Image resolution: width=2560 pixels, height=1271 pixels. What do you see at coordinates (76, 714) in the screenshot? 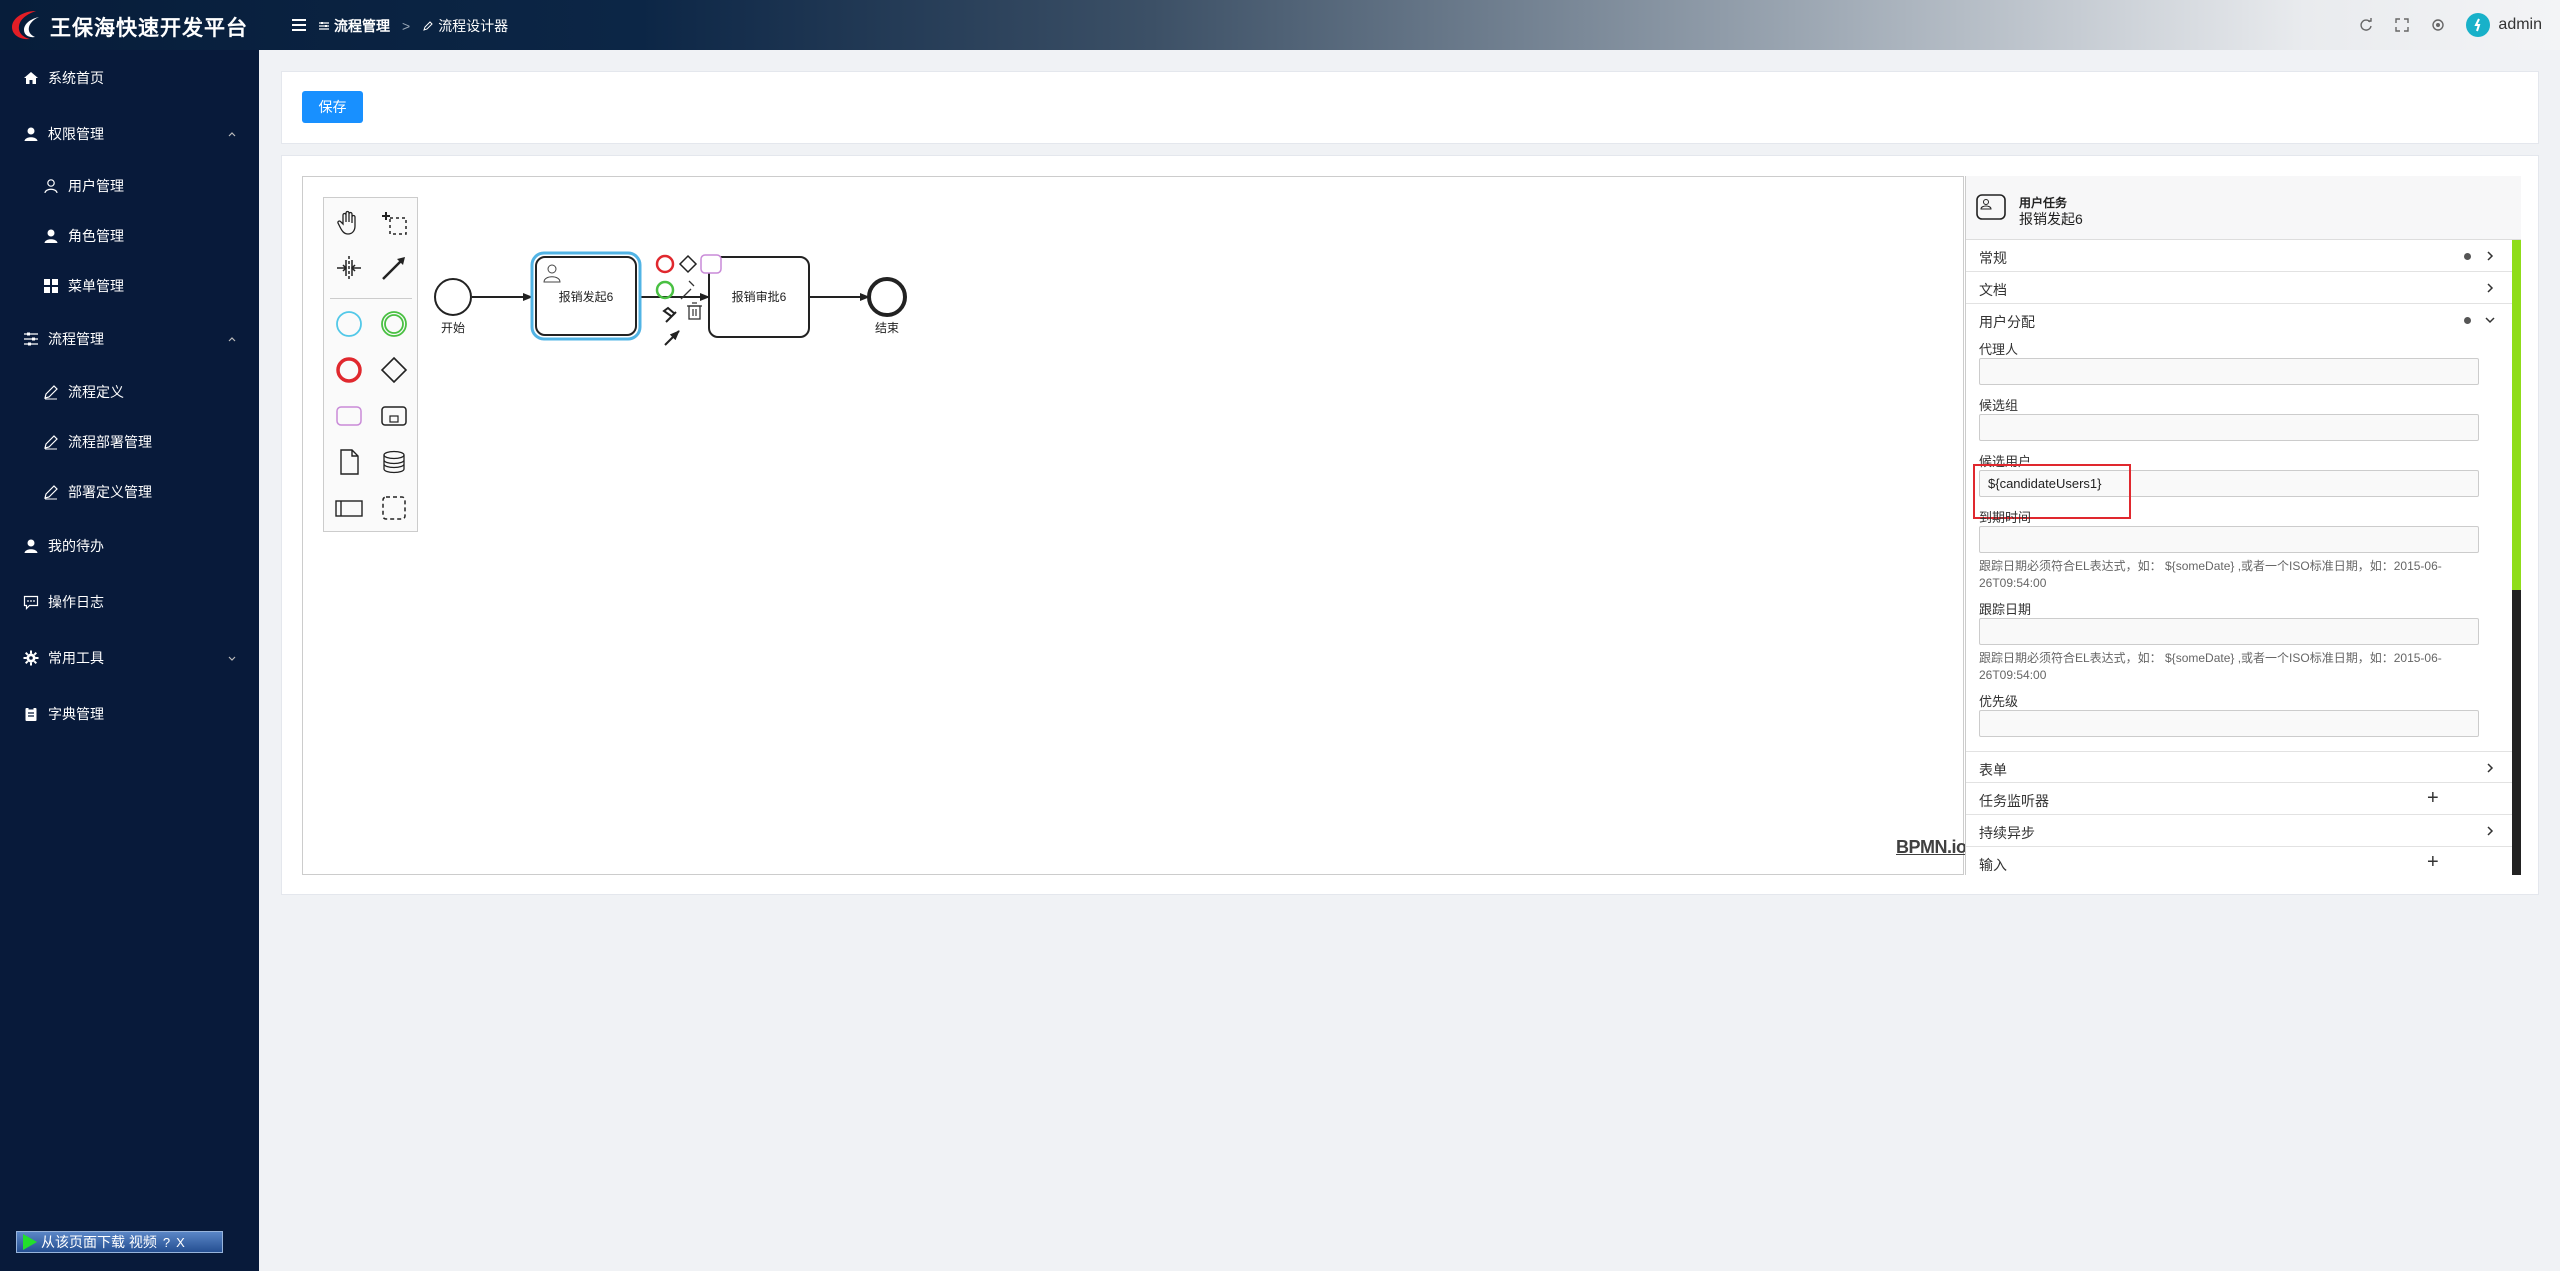
I see `sidebar-item-label: 字典管理` at bounding box center [76, 714].